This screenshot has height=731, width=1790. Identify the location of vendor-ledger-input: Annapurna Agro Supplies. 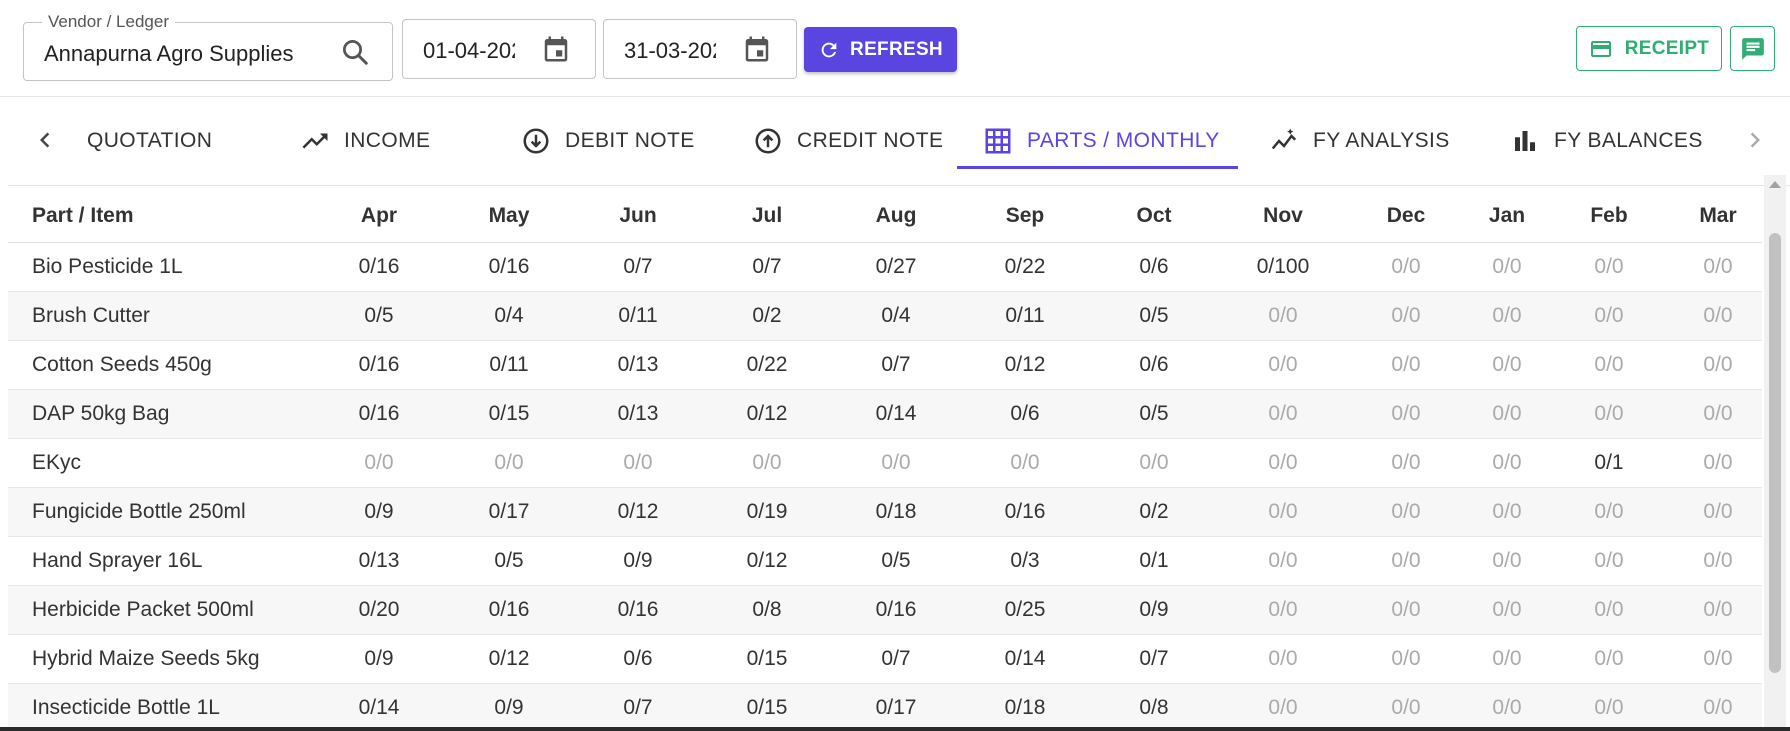
(178, 54).